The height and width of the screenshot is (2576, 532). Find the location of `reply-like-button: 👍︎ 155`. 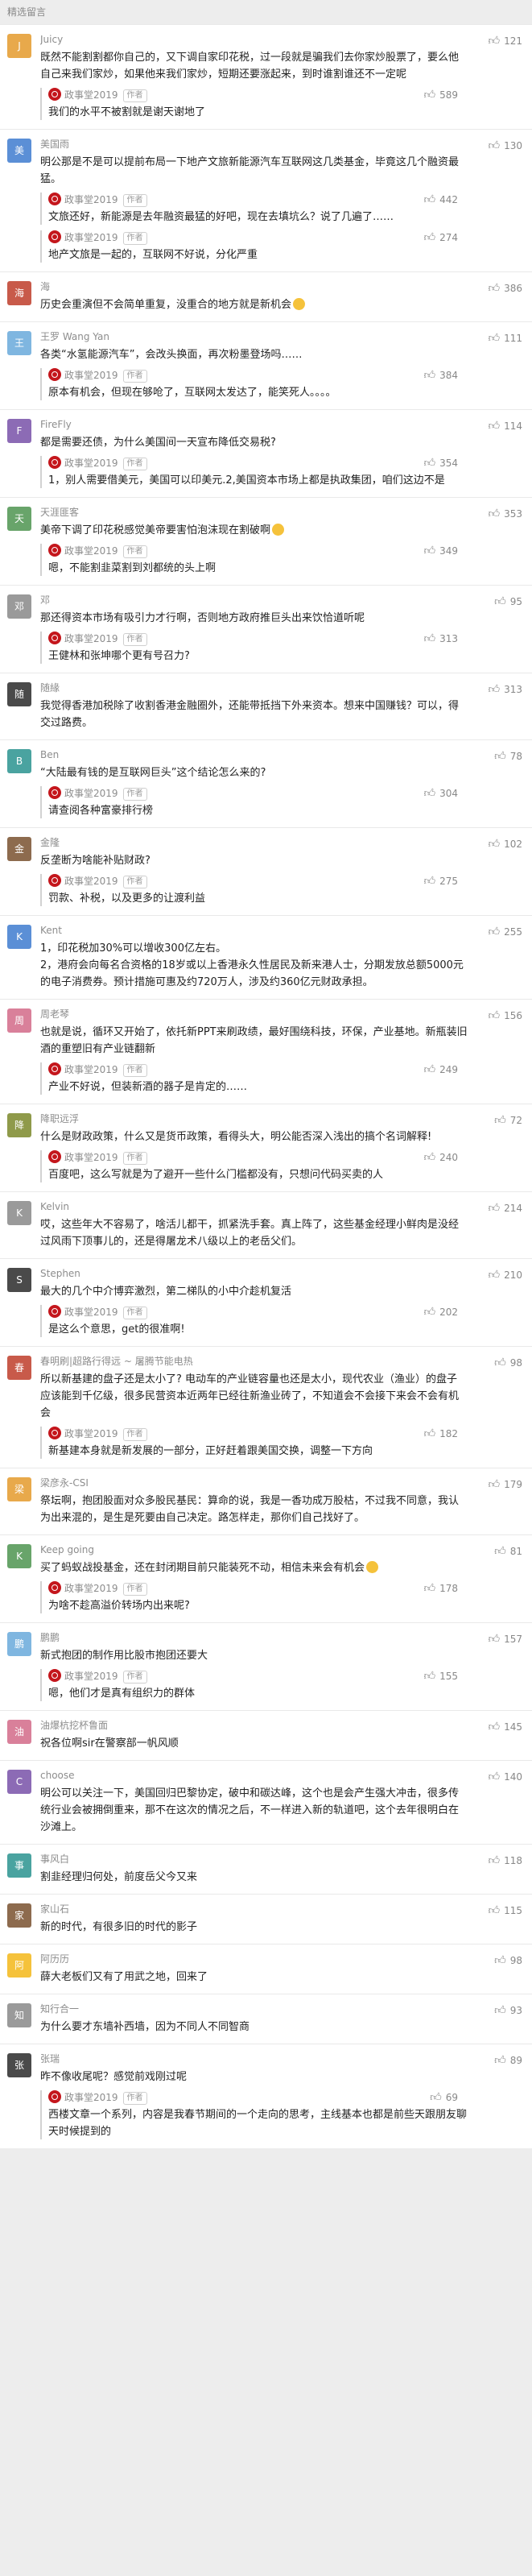

reply-like-button: 👍︎ 155 is located at coordinates (440, 1676).